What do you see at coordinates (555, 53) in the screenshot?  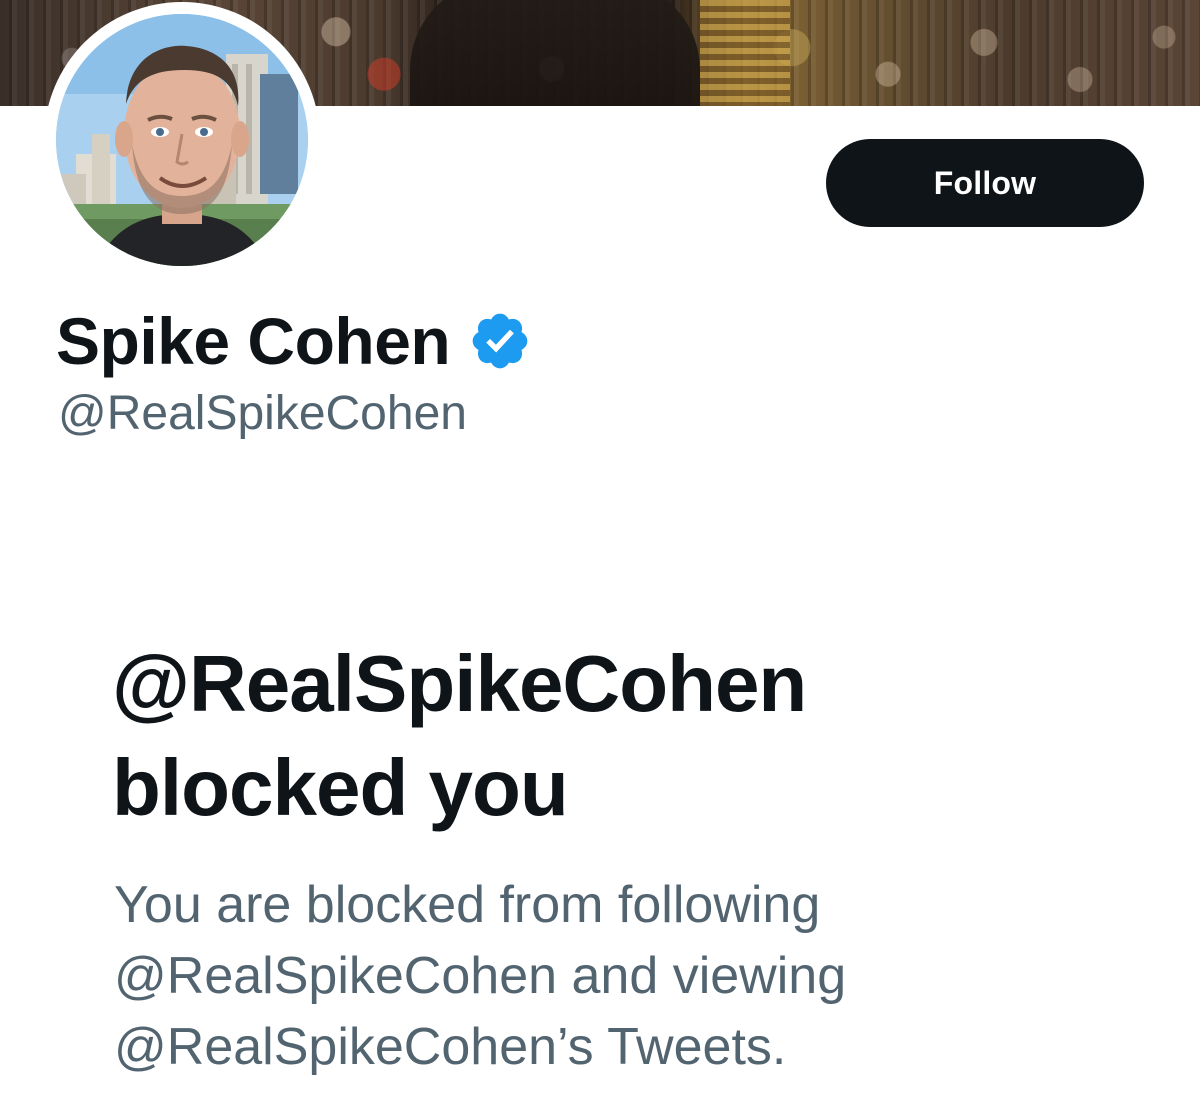 I see `banner-figure` at bounding box center [555, 53].